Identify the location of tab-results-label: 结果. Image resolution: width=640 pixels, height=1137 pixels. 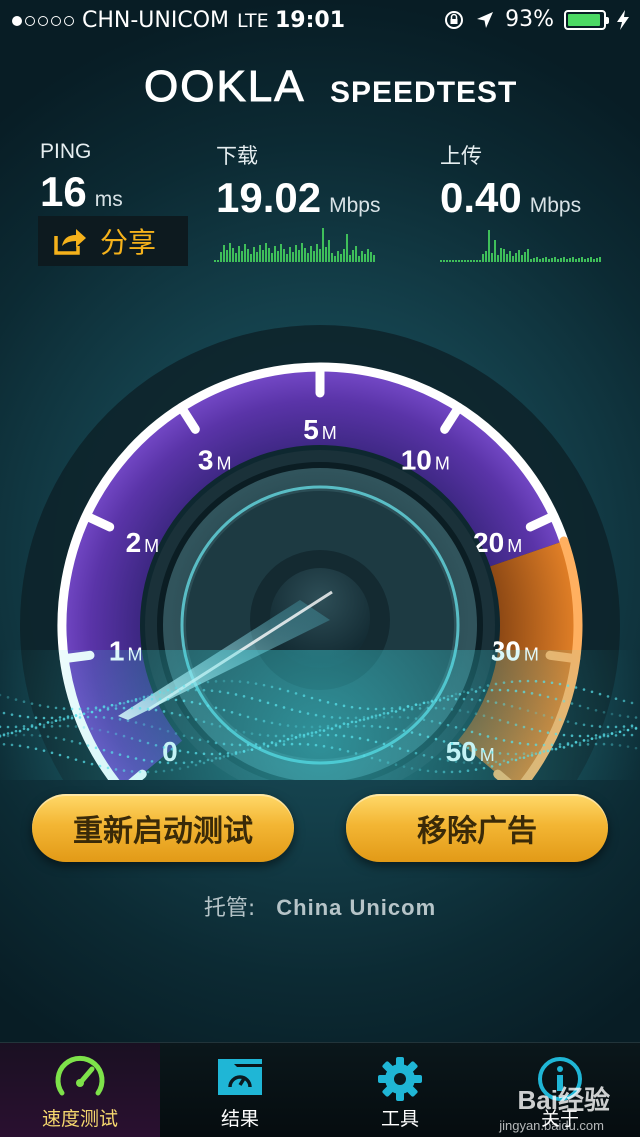
(239, 1119).